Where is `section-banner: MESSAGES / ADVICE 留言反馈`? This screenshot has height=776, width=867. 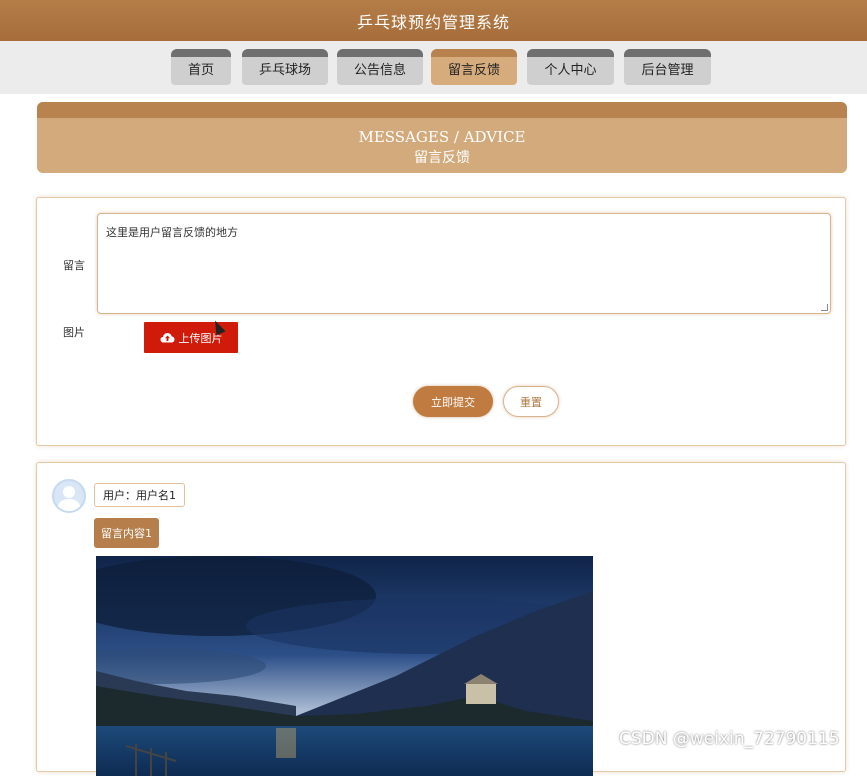
section-banner: MESSAGES / ADVICE 留言反馈 is located at coordinates (442, 137).